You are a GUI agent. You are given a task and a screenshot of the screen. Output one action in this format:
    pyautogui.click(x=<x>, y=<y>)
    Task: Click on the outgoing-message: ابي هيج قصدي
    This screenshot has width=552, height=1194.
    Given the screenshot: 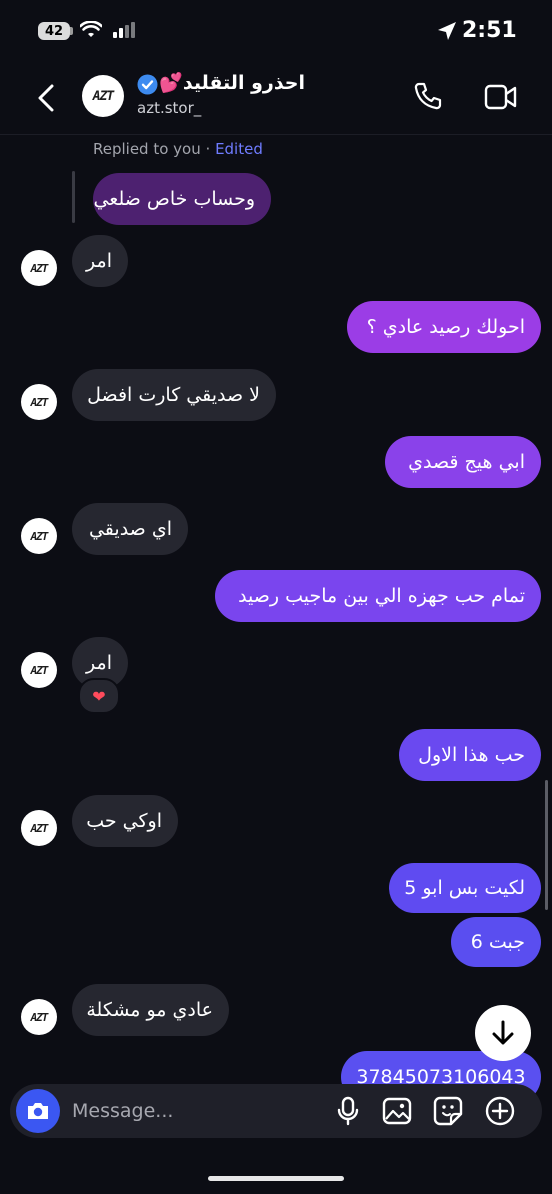 What is the action you would take?
    pyautogui.click(x=463, y=462)
    